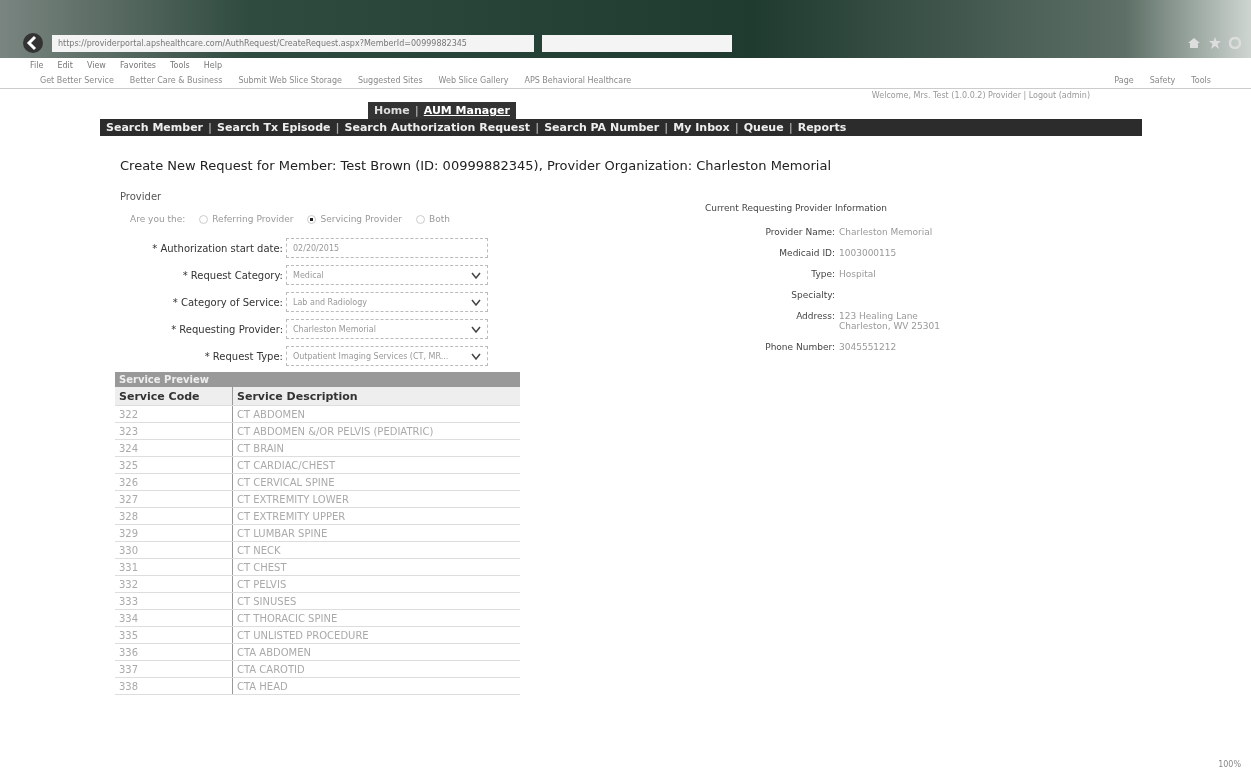 This screenshot has height=773, width=1251. Describe the element at coordinates (176, 80) in the screenshot. I see `favorite-link: Better Care & Business` at that location.